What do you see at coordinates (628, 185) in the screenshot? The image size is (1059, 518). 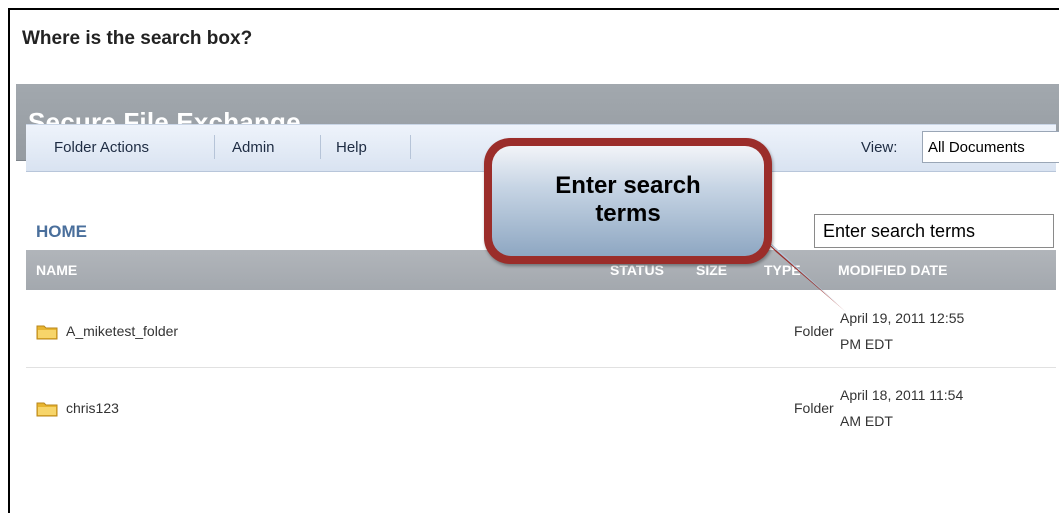 I see `callout-line: Enter search` at bounding box center [628, 185].